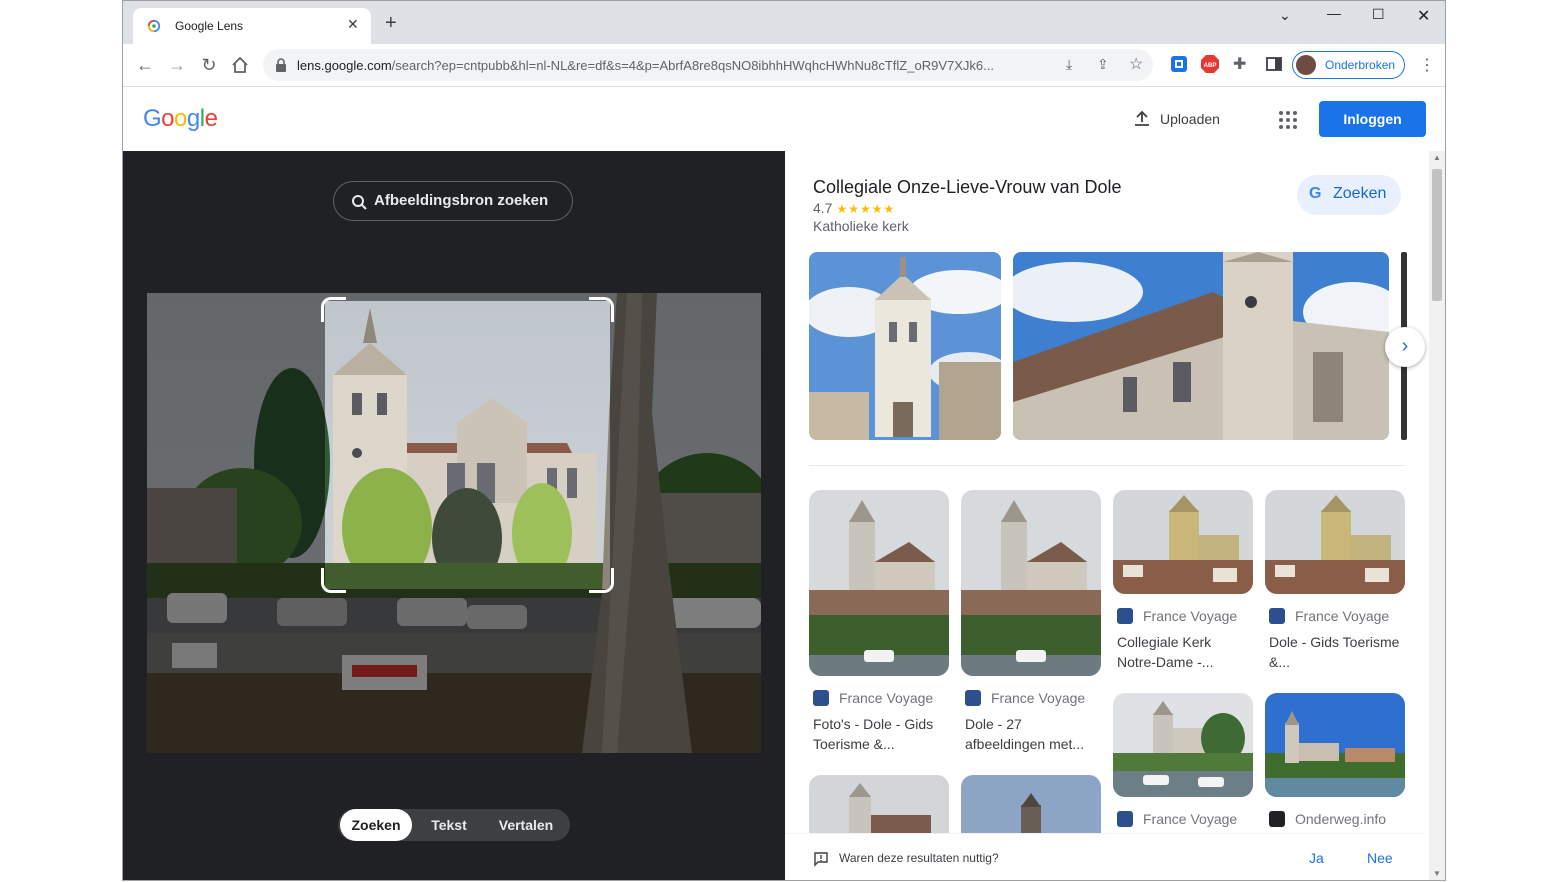  I want to click on rating-value: 4.7, so click(823, 208).